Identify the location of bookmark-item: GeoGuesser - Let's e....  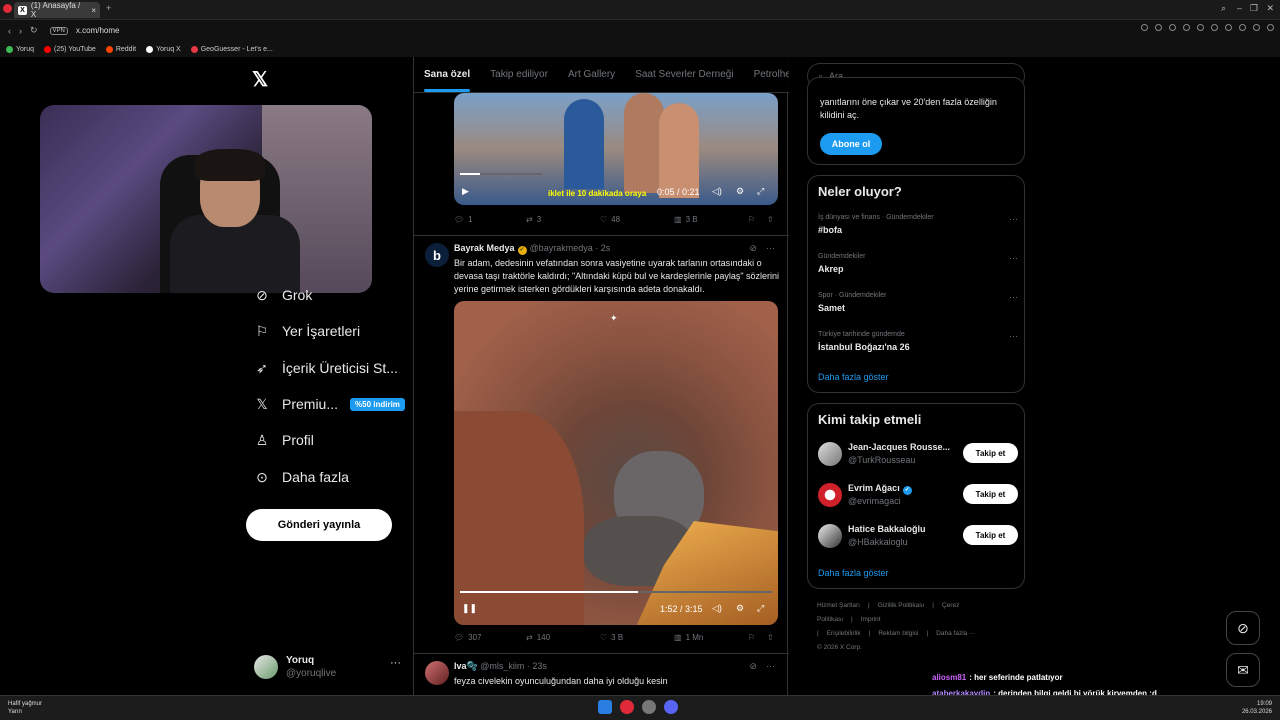
(231, 49).